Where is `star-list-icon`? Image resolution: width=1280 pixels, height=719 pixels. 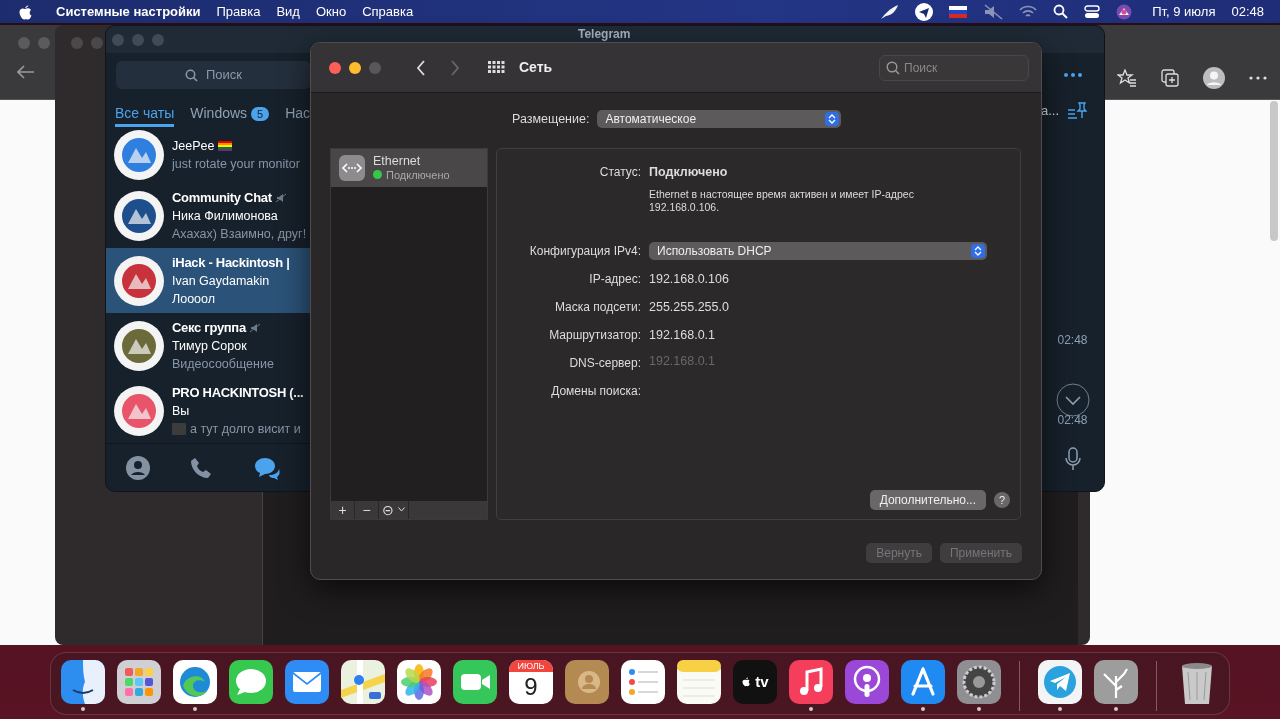 star-list-icon is located at coordinates (1127, 78).